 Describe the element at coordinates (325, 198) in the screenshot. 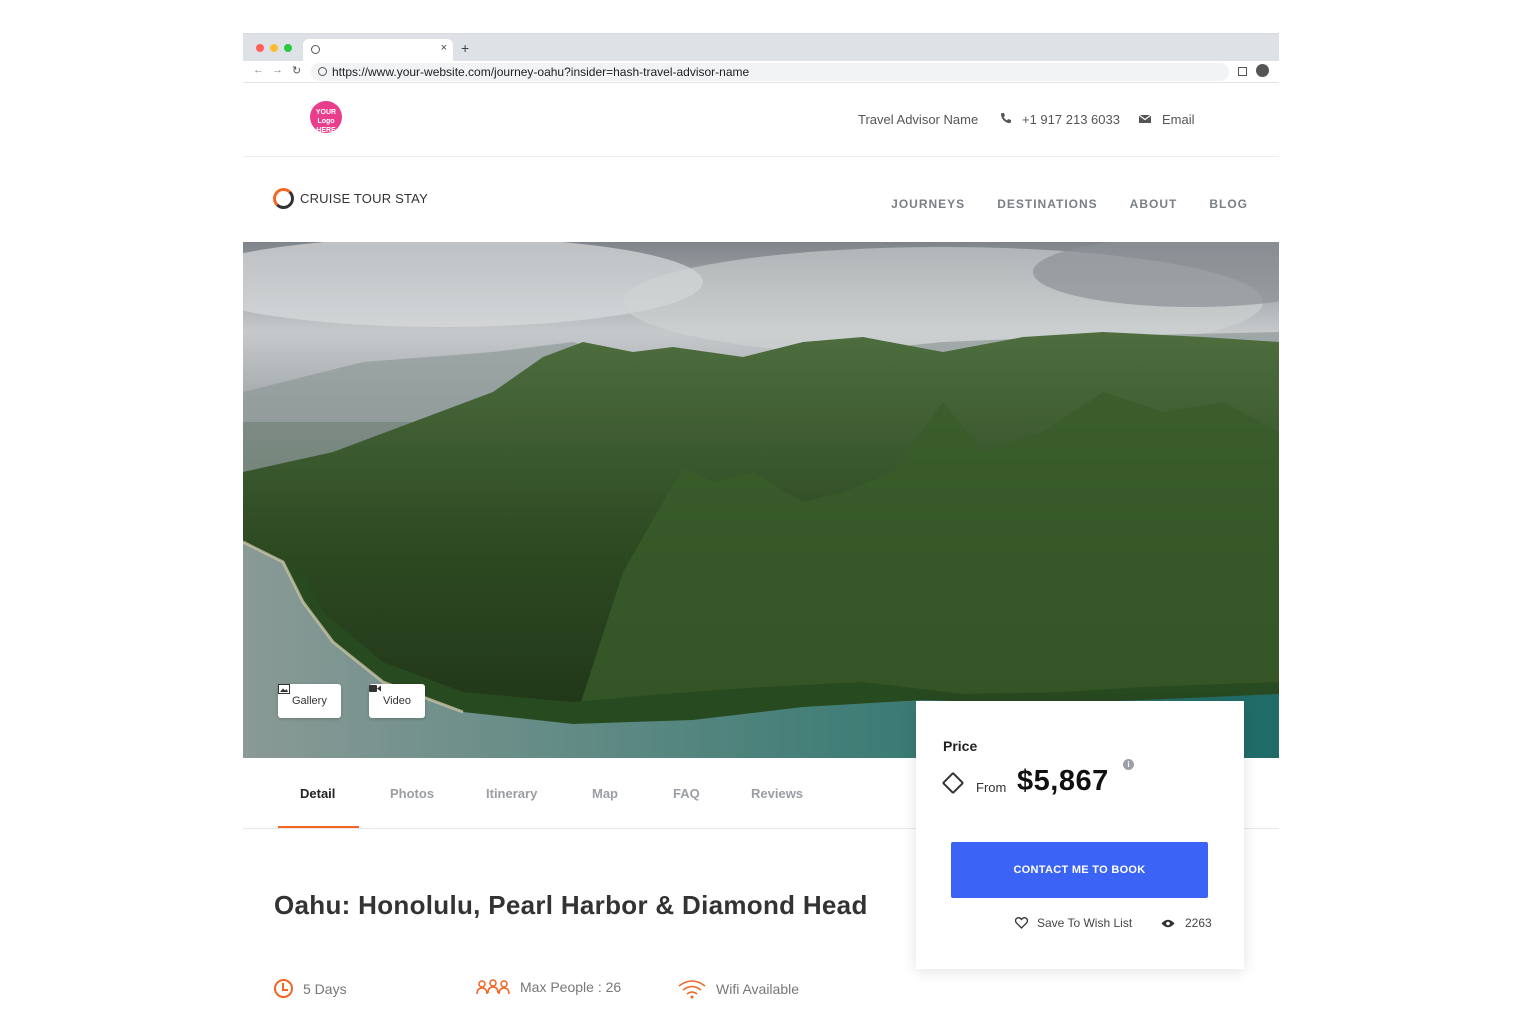

I see `brand-name-part1: CRUISE` at that location.